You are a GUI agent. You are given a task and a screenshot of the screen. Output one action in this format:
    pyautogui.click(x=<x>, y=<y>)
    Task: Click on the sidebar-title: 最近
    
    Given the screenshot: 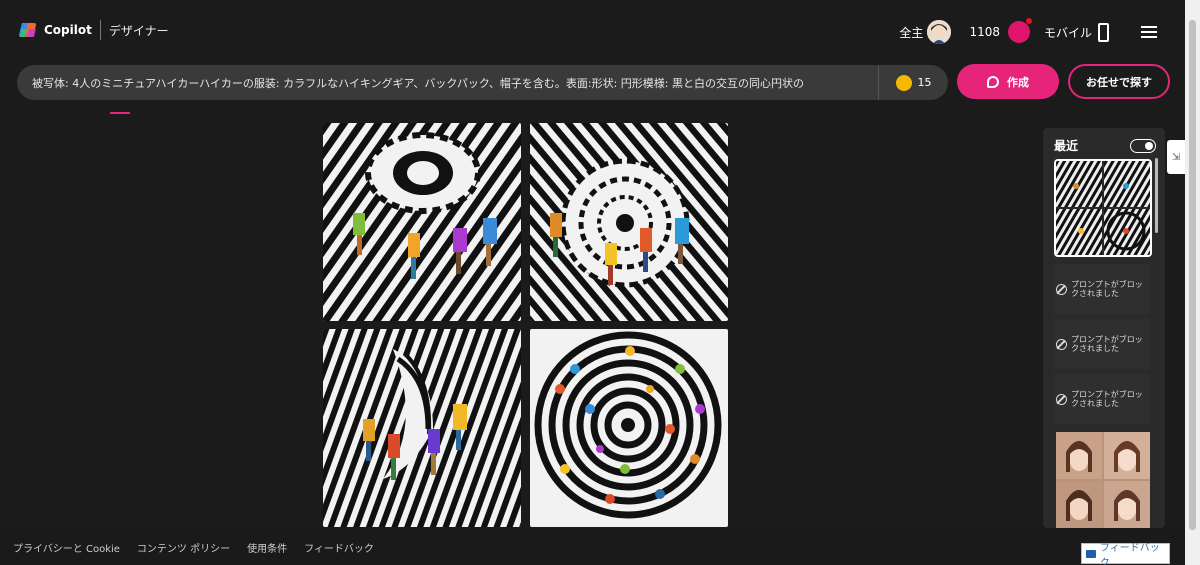 What is the action you would take?
    pyautogui.click(x=1066, y=146)
    